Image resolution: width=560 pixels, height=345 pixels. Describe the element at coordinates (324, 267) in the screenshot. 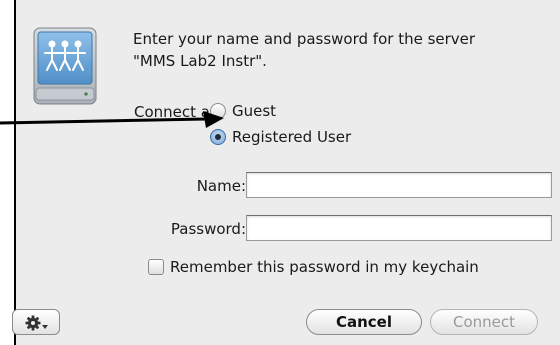

I see `remember-password-label: Remember this password in my keychain` at that location.